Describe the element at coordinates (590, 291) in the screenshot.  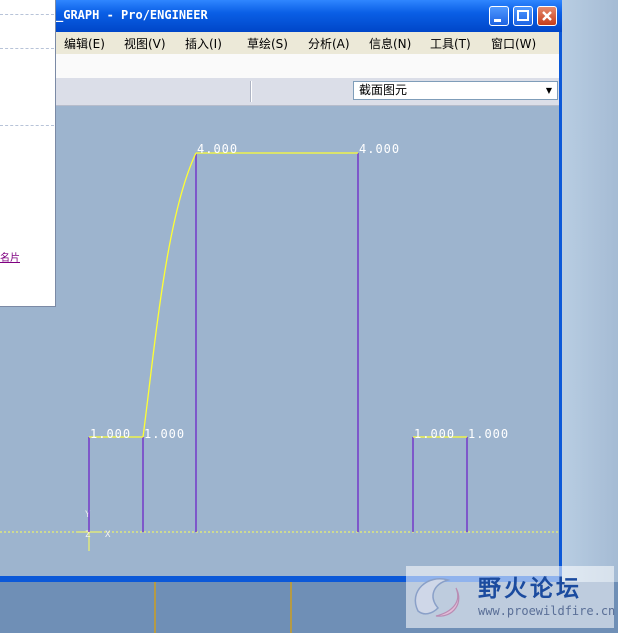
I see `desktop-background` at that location.